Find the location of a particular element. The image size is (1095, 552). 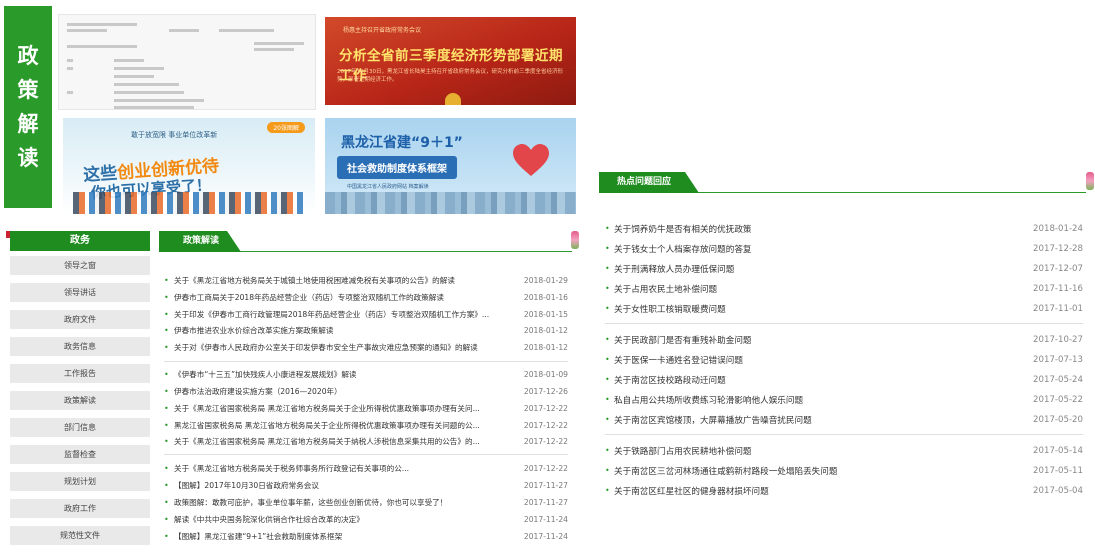

item-title: 关于《黑龙江省地方税务局关于城镇土地使用税困难减免税有关事项的公告》的解读 is located at coordinates (342, 280).